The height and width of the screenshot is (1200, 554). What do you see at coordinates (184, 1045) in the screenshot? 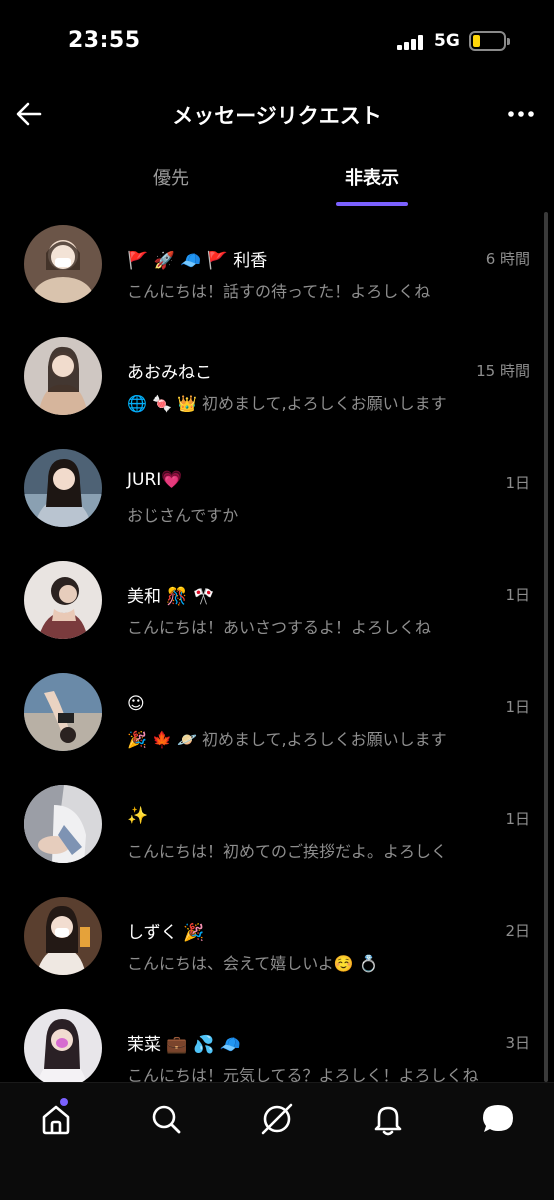
I see `sender-name: 茉菜 💼 💦 🧢` at bounding box center [184, 1045].